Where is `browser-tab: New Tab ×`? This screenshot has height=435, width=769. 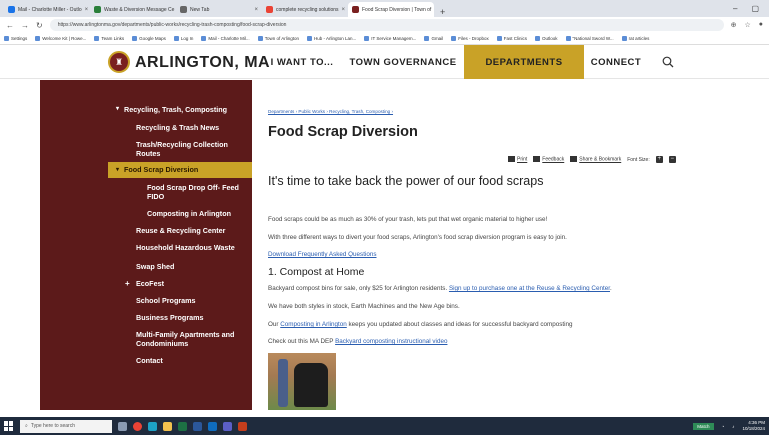
browser-tab: New Tab × is located at coordinates (219, 9).